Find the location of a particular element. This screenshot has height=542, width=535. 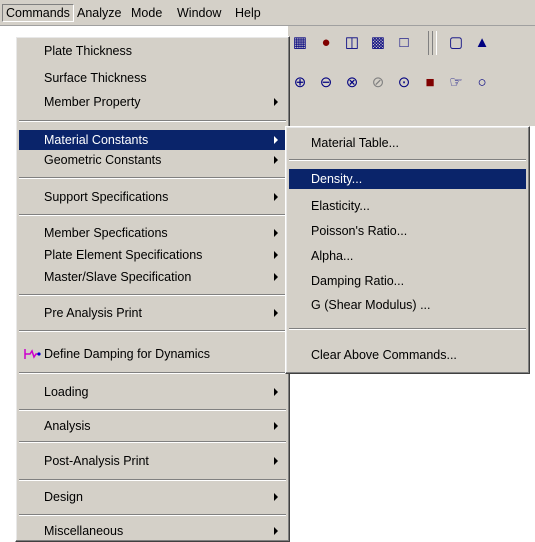

menu-item-material-constants: Material Constants is located at coordinates (152, 140).